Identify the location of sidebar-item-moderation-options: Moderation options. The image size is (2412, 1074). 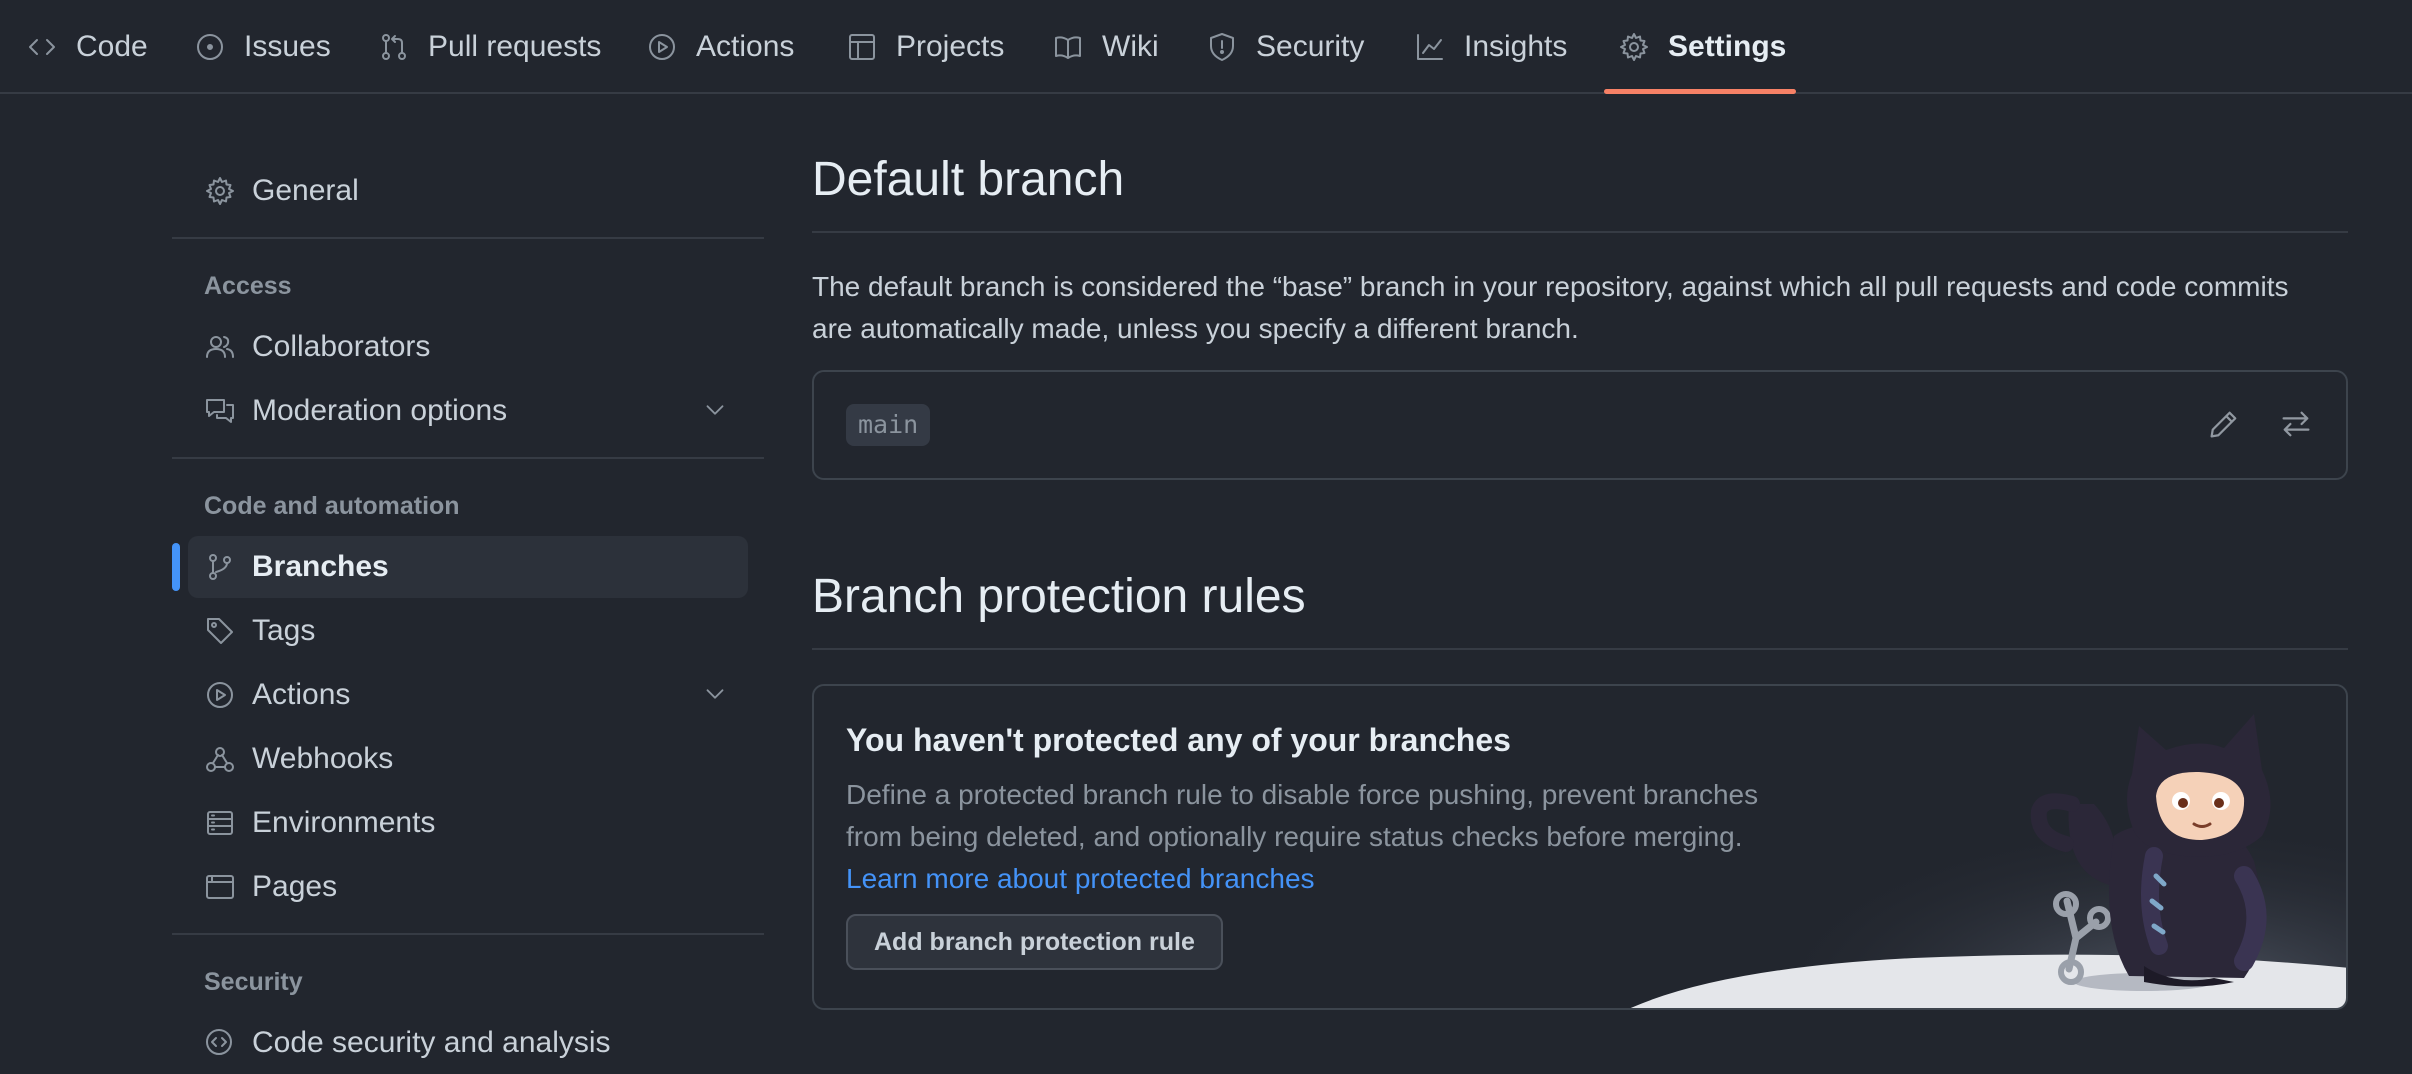
(460, 411).